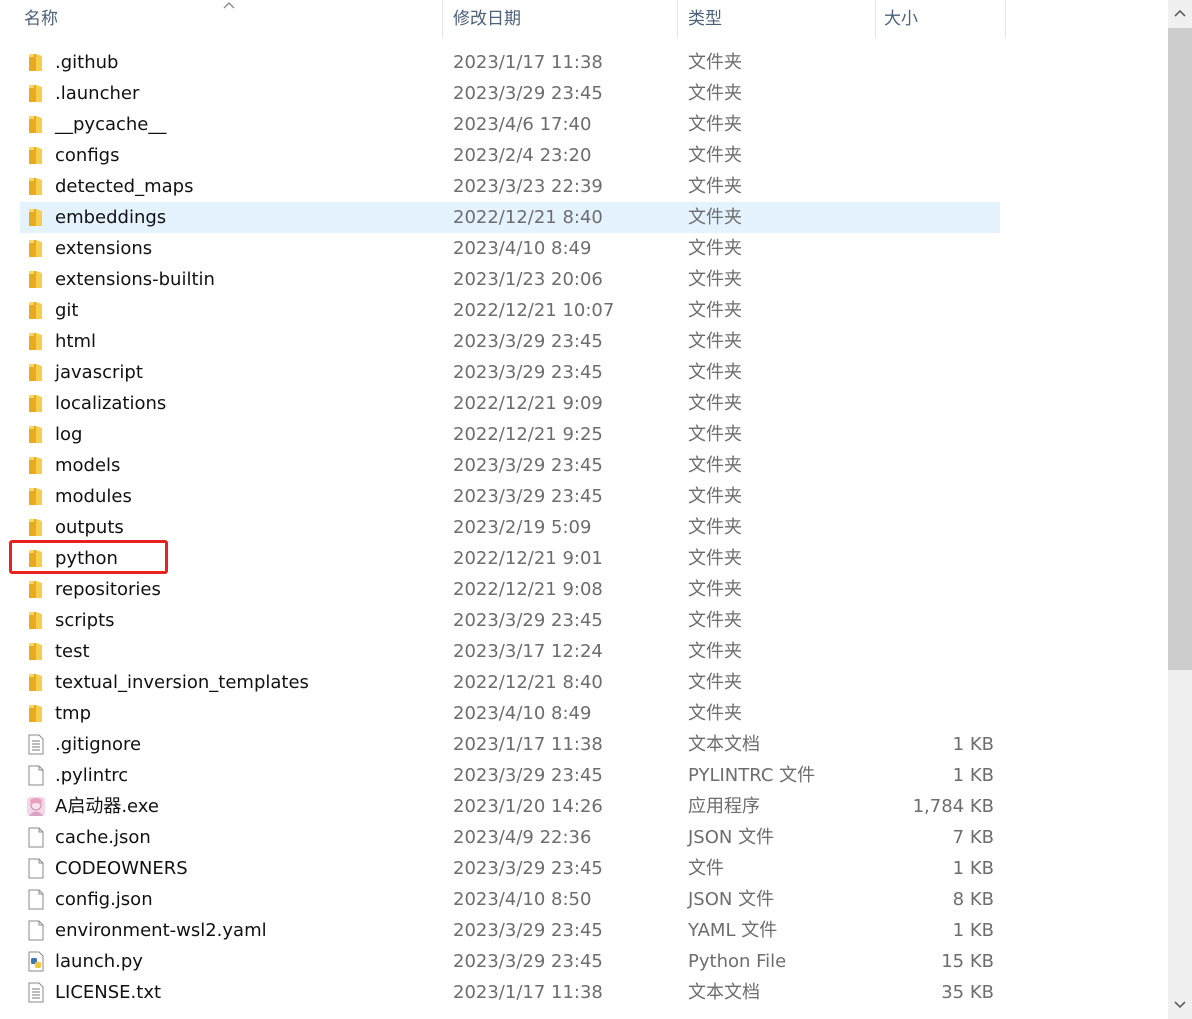 This screenshot has width=1192, height=1019. What do you see at coordinates (510, 62) in the screenshot?
I see `file-row: .github 2023/1/17 11:38 文件夹` at bounding box center [510, 62].